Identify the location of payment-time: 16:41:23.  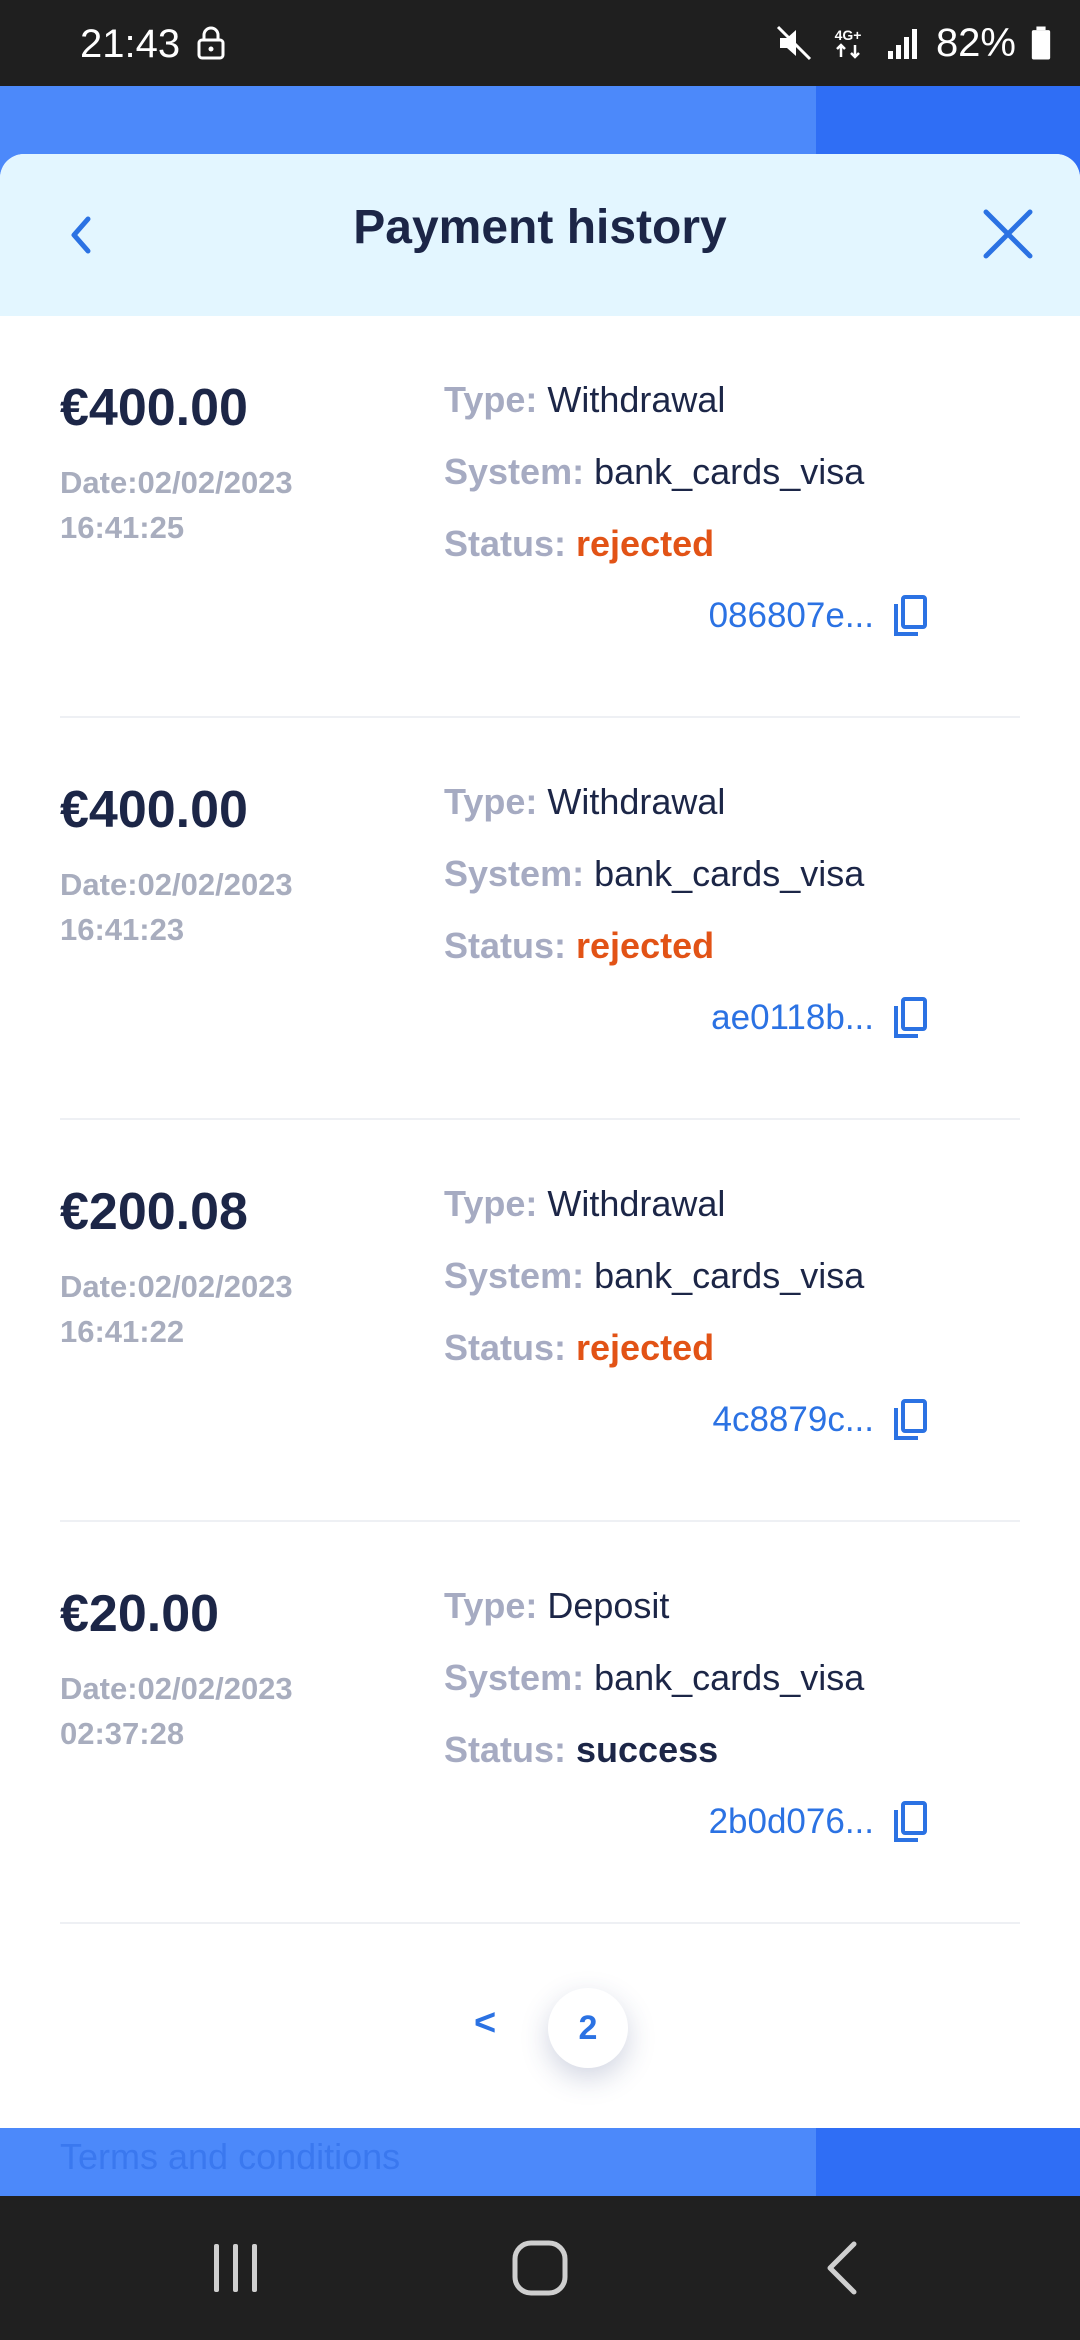
(122, 929).